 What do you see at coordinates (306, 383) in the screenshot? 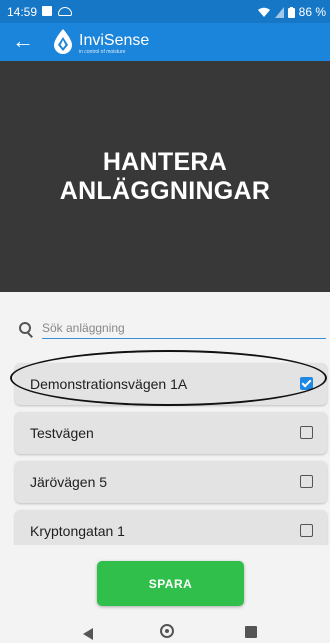
I see `checkbox-checked` at bounding box center [306, 383].